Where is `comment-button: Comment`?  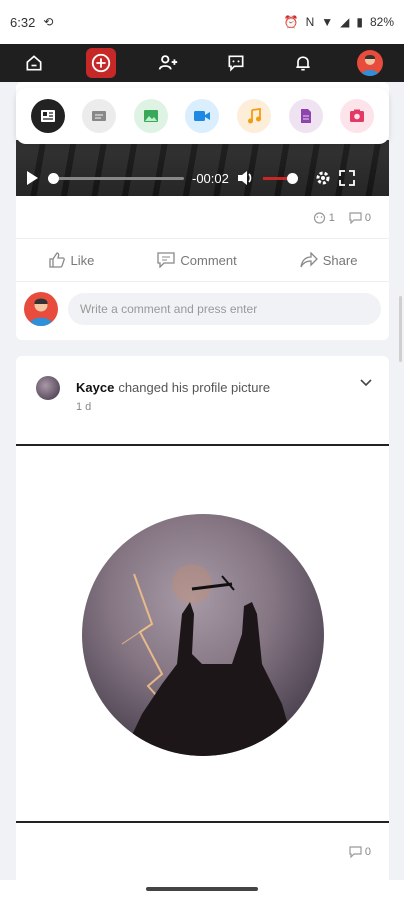 comment-button: Comment is located at coordinates (197, 260).